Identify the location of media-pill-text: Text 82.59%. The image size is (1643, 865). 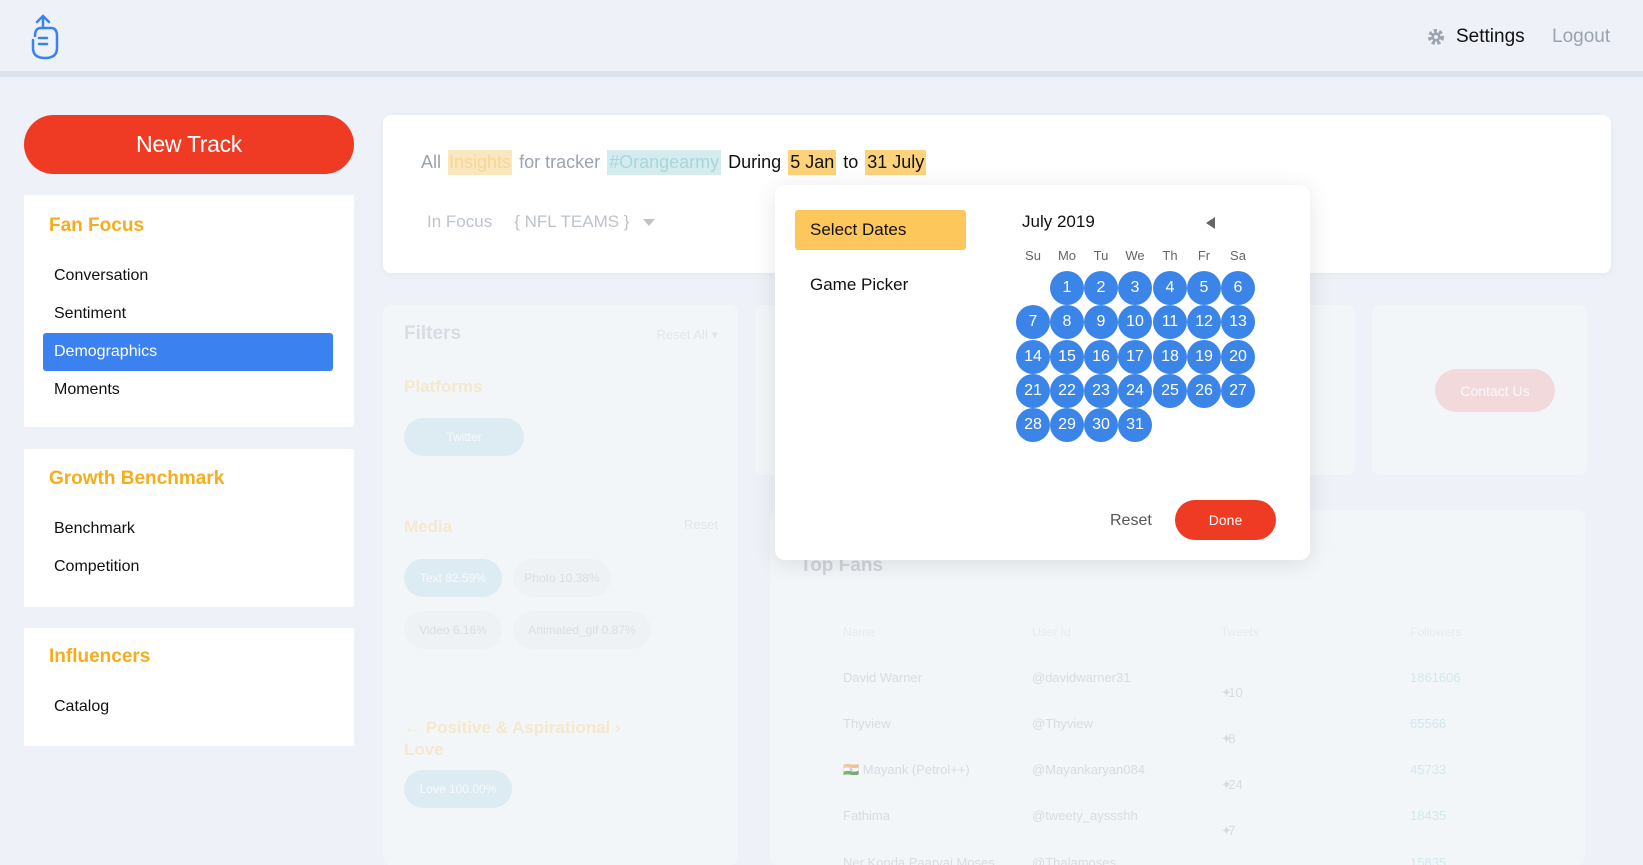
(453, 578).